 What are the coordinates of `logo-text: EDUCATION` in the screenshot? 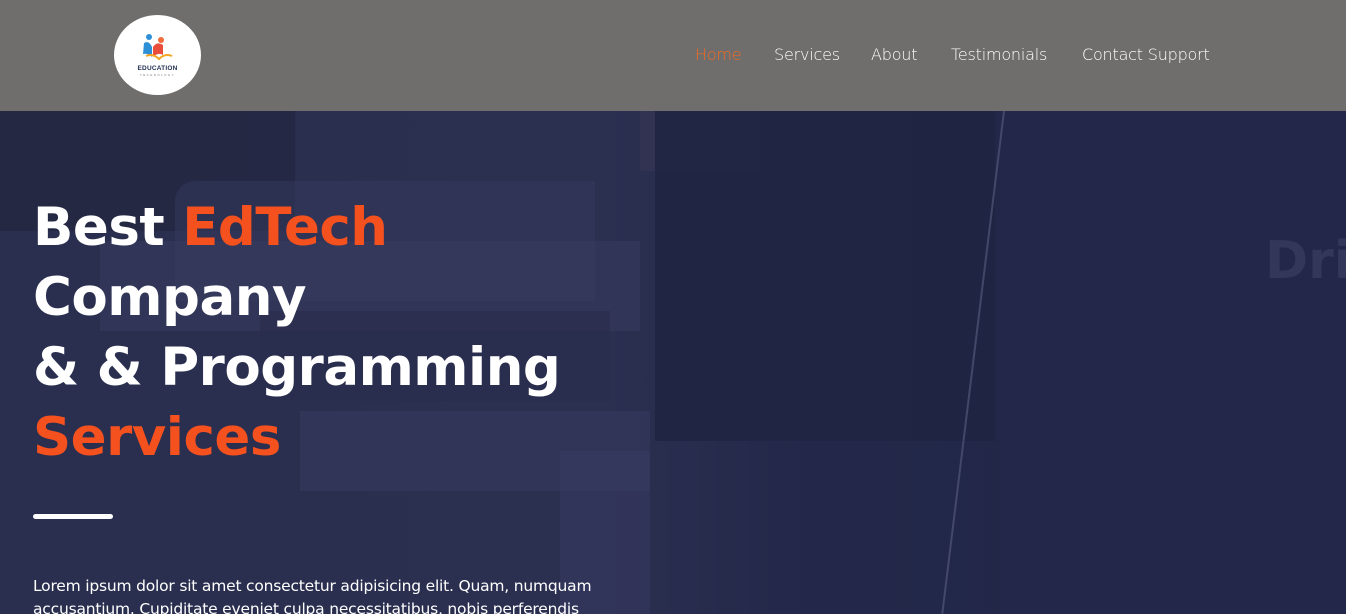 It's located at (157, 68).